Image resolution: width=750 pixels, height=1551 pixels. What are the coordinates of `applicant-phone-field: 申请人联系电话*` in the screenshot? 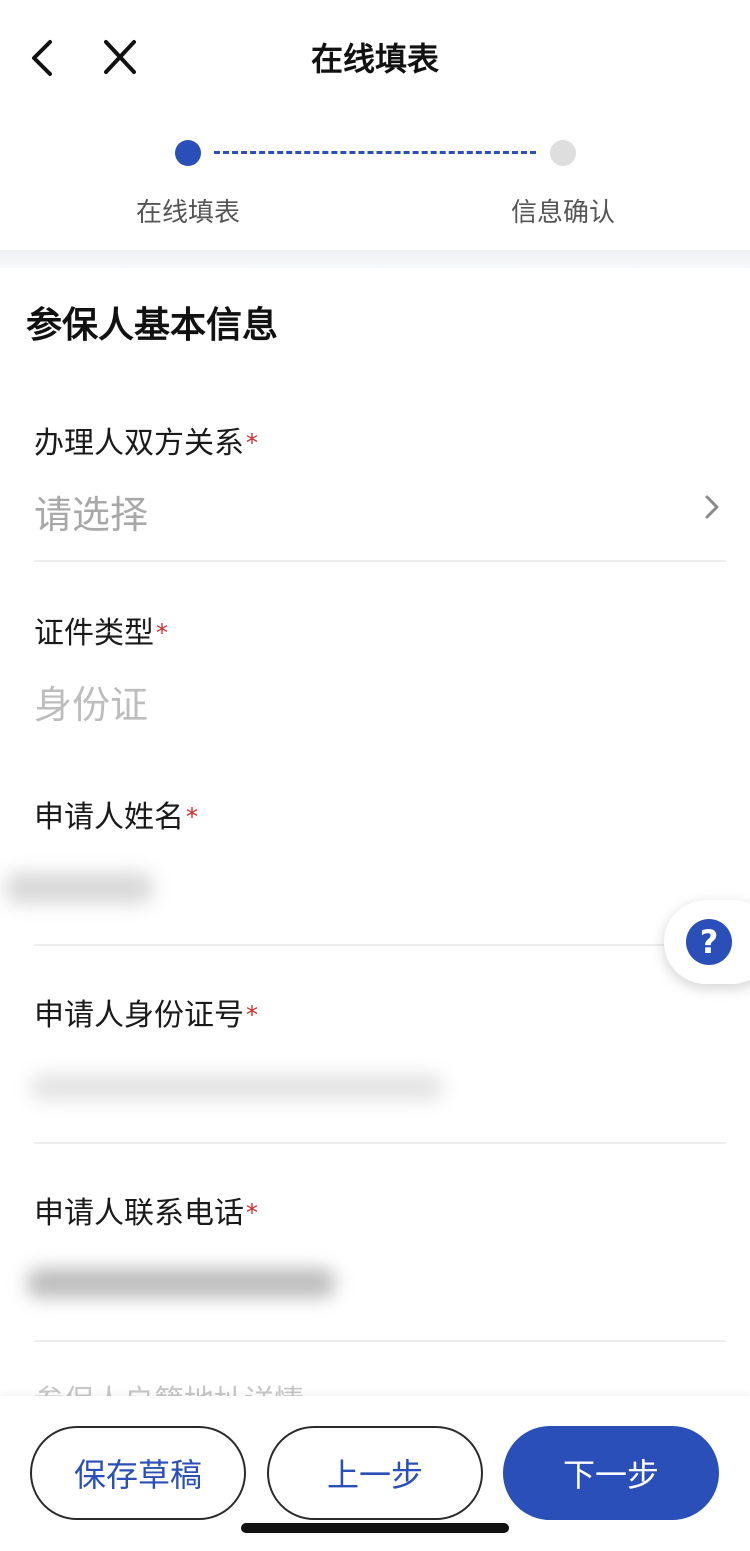 It's located at (380, 1266).